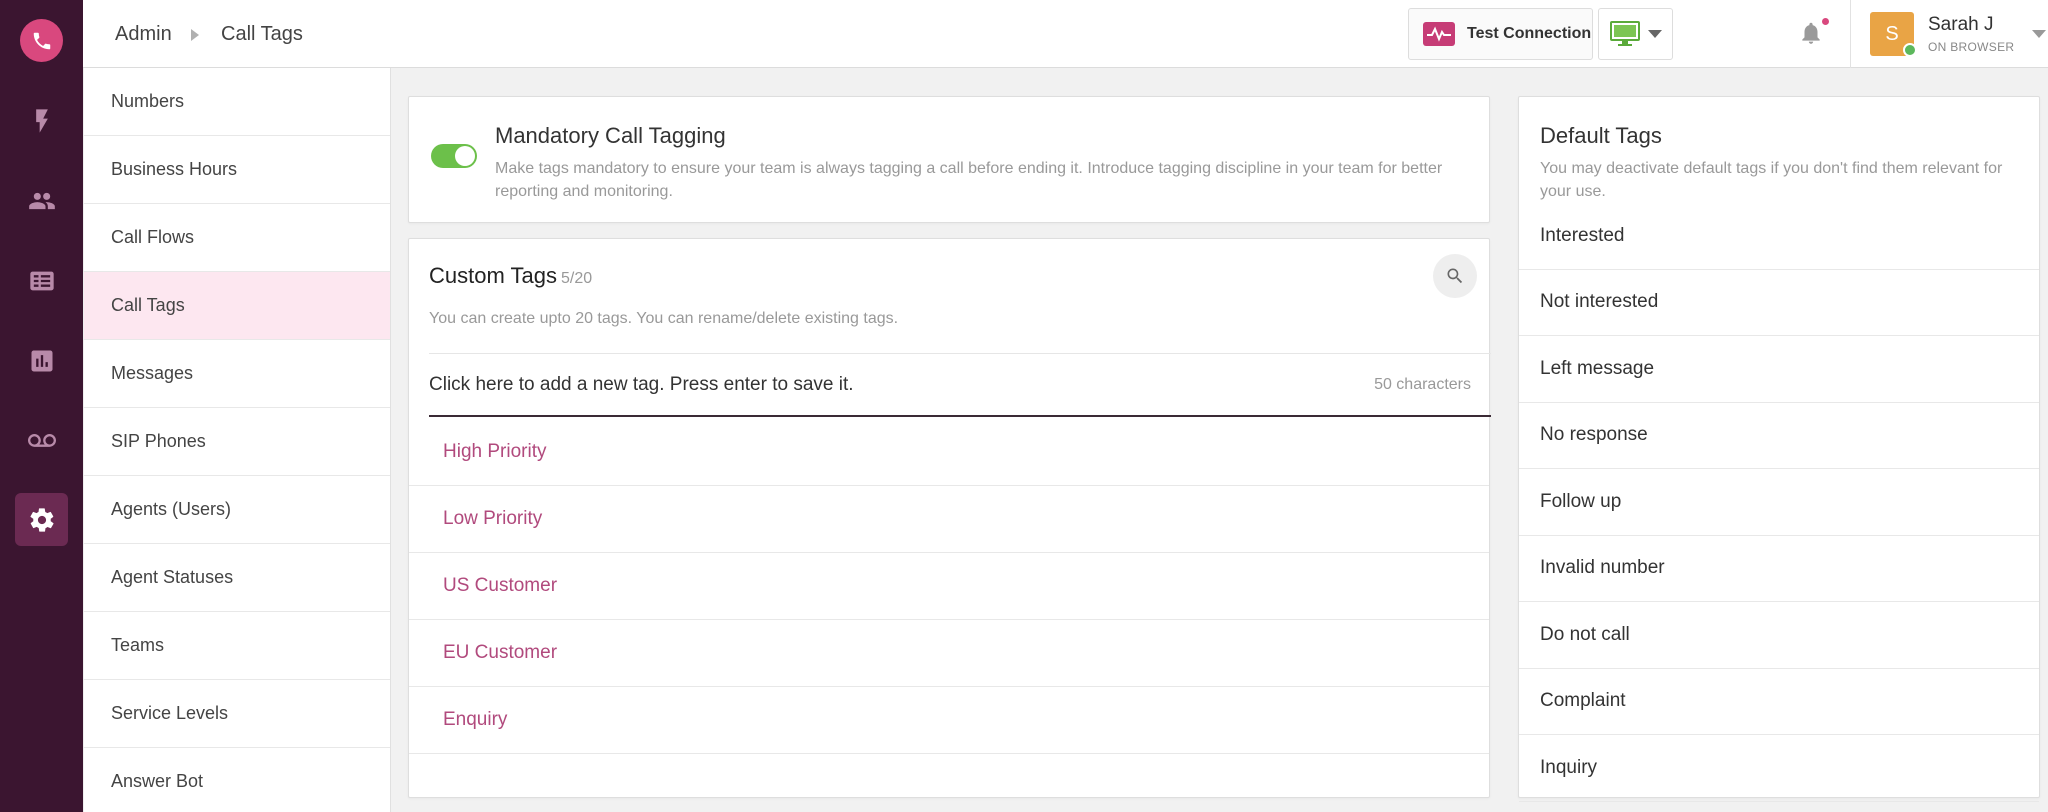 This screenshot has width=2048, height=812. What do you see at coordinates (143, 34) in the screenshot?
I see `breadcrumb-admin: Admin` at bounding box center [143, 34].